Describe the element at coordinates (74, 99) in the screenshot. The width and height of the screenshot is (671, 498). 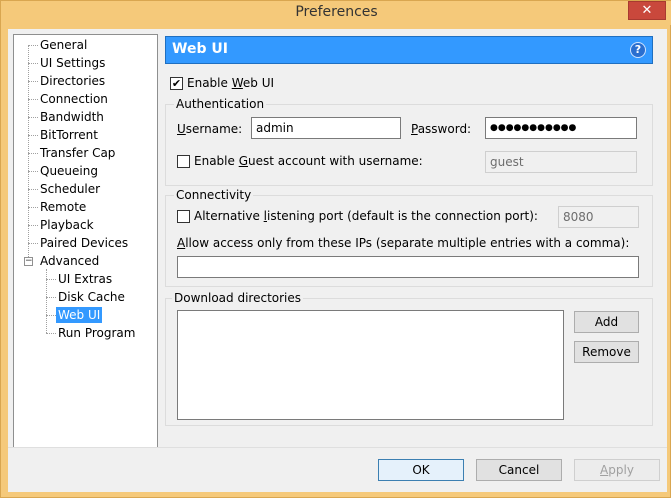
I see `tree-item-connection: Connection` at that location.